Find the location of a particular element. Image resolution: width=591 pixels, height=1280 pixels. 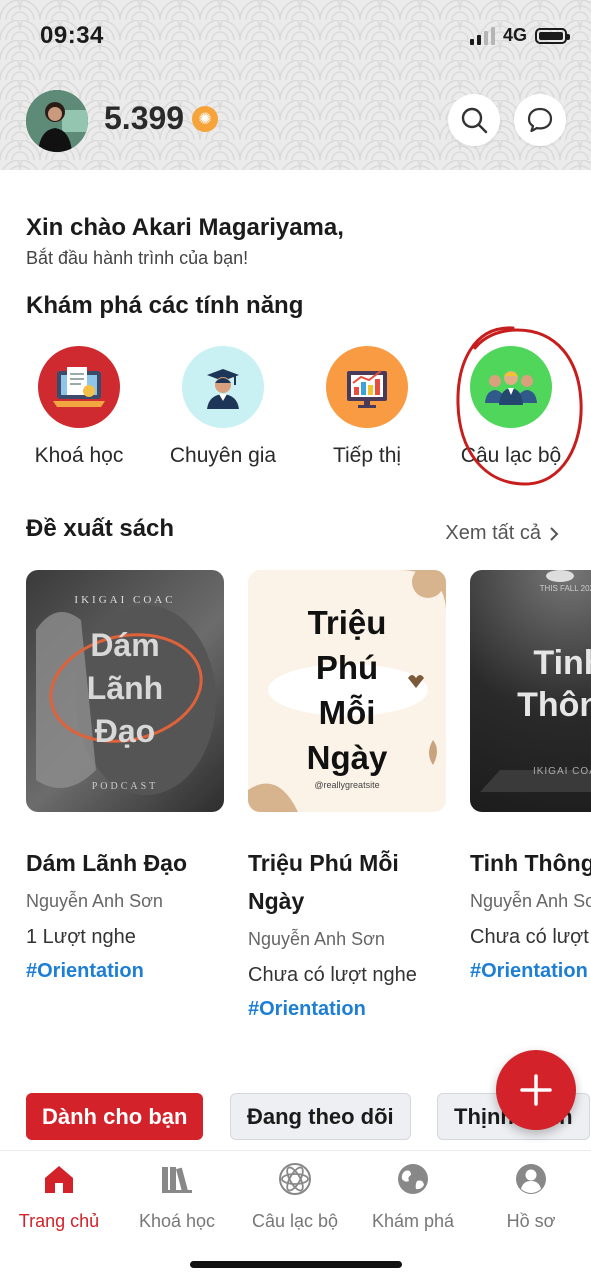

chip-label: Đang theo dõi is located at coordinates (320, 1116).